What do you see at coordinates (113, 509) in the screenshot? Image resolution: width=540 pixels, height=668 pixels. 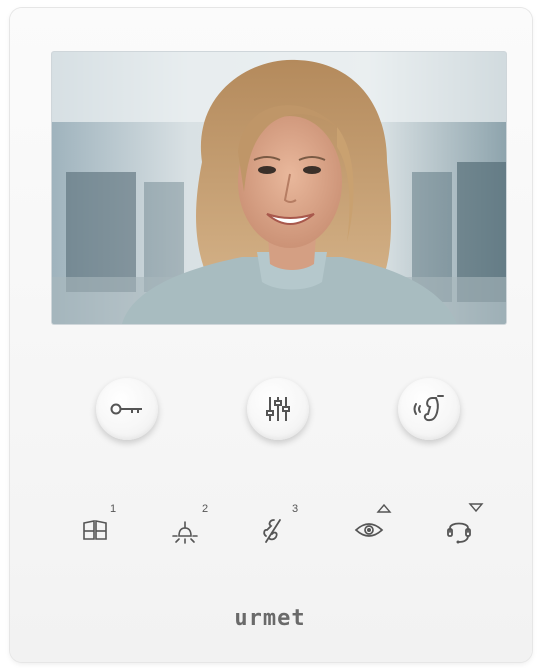 I see `aux-1-number: 1` at bounding box center [113, 509].